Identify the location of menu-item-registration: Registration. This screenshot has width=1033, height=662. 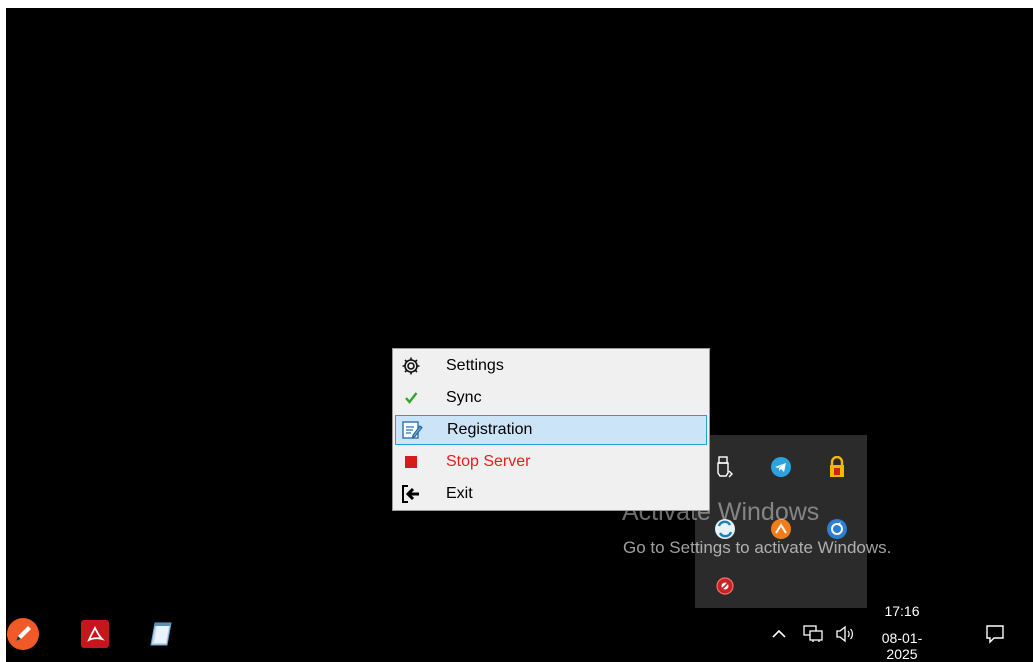
(551, 430).